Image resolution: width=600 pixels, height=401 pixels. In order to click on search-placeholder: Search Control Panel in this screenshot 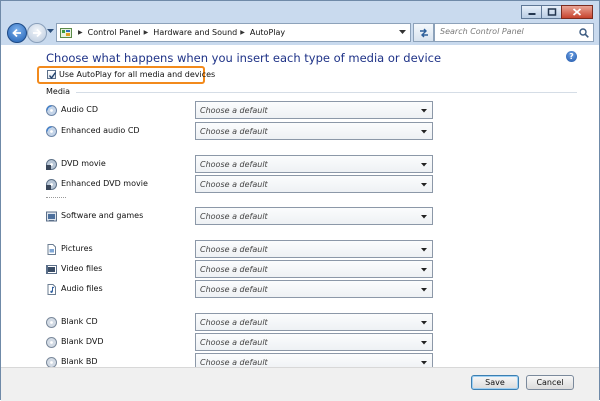, I will do `click(482, 31)`.